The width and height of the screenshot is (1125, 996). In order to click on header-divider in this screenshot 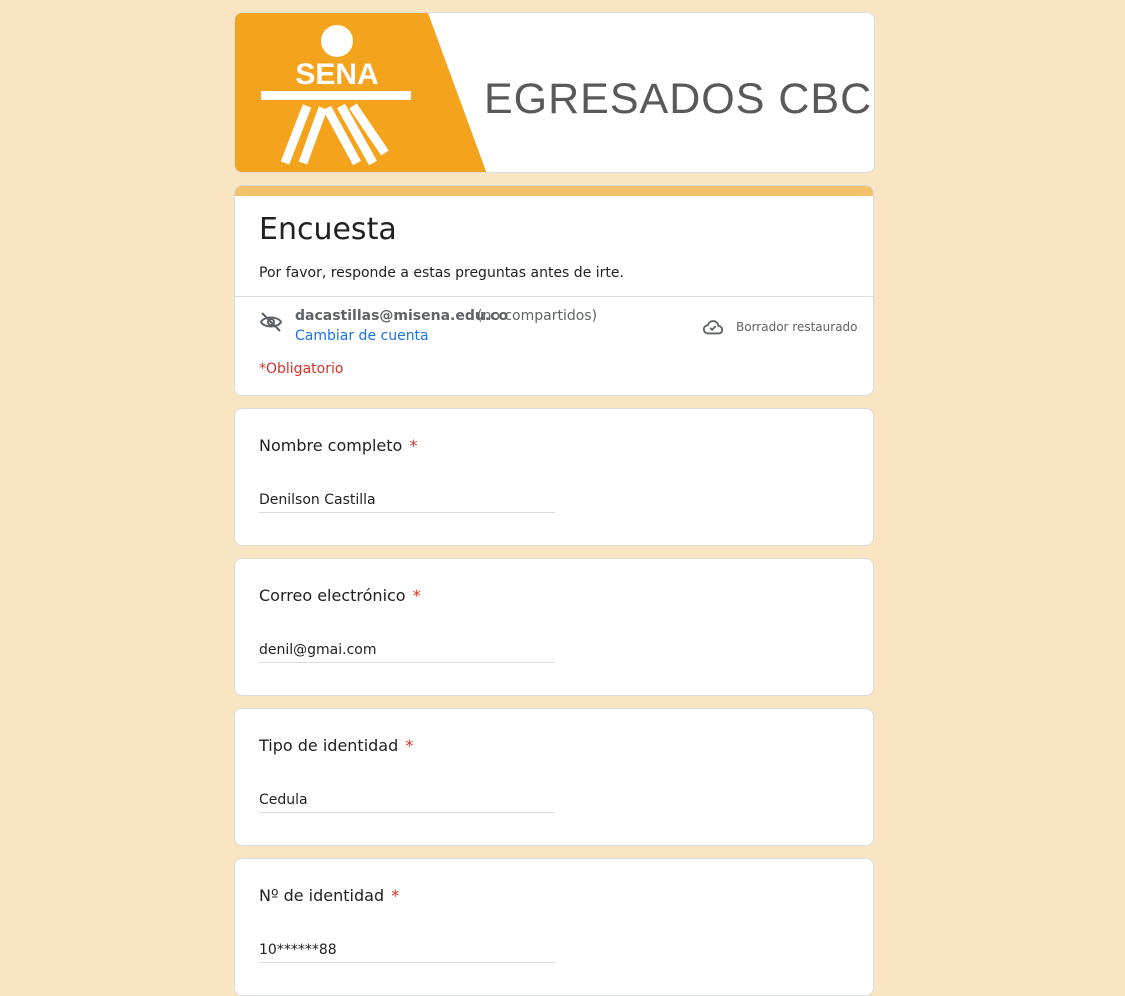, I will do `click(554, 296)`.